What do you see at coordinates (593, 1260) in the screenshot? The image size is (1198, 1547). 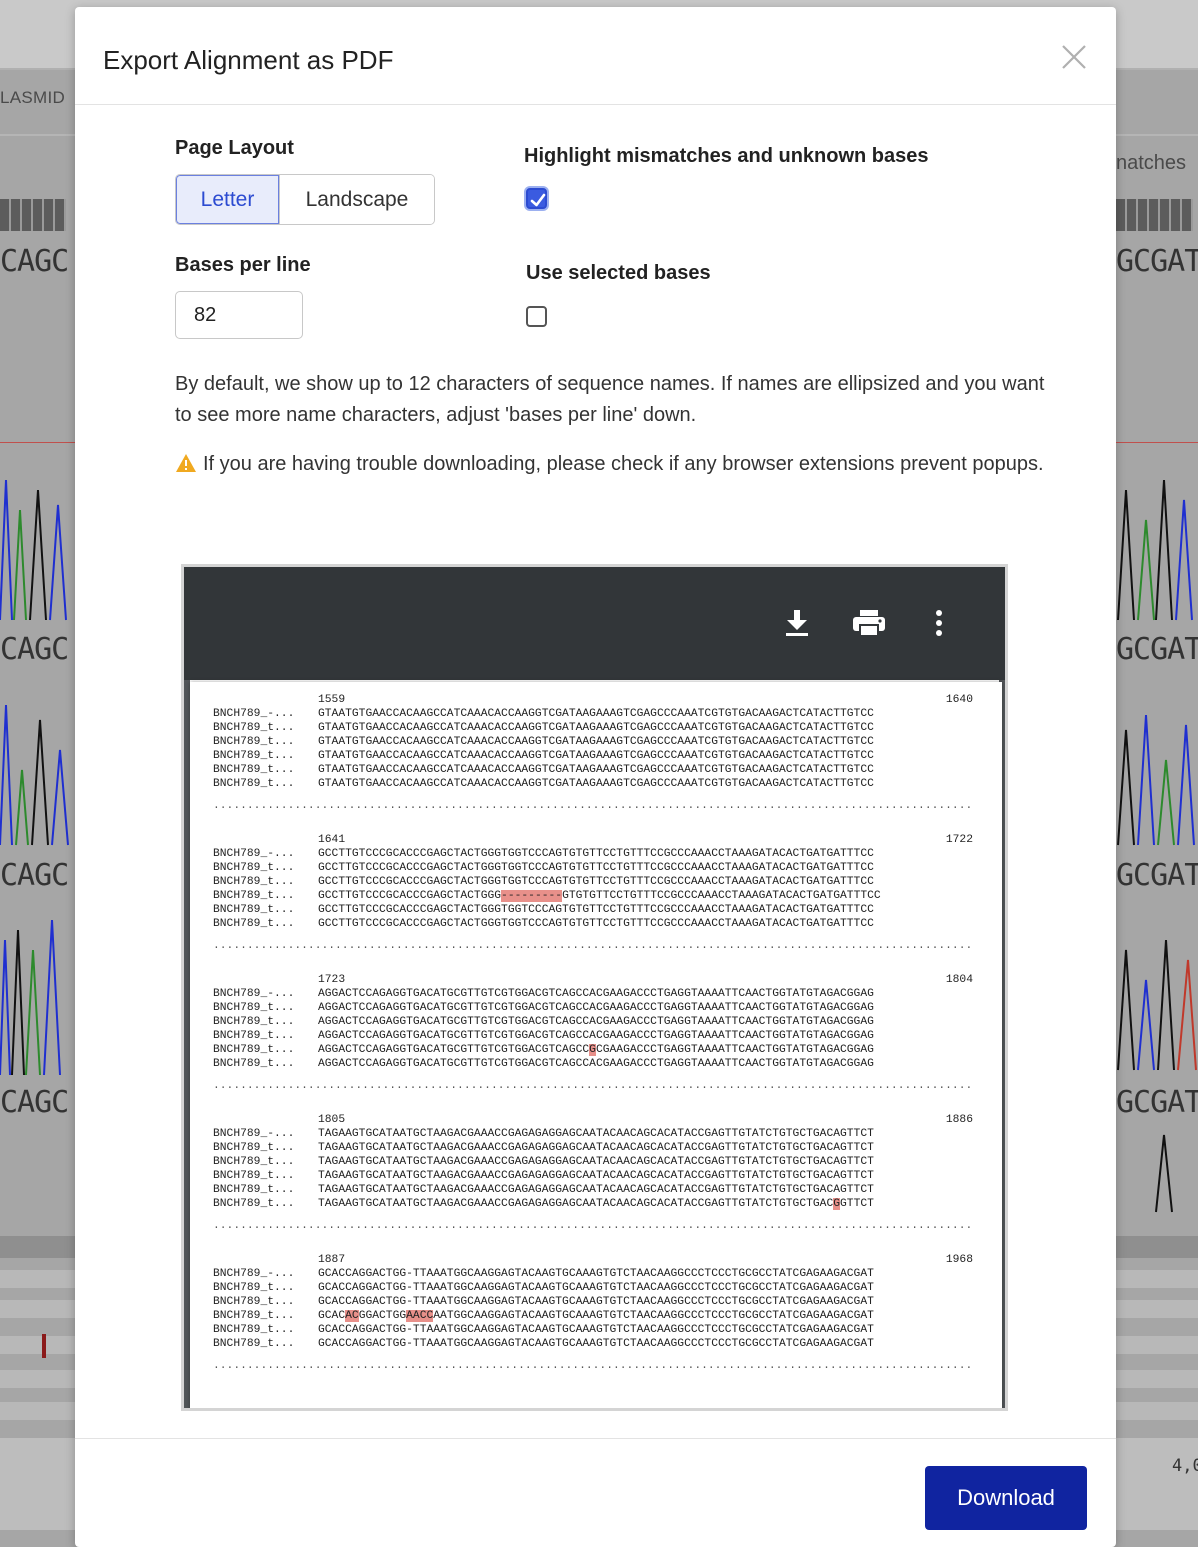 I see `position-row: 1887 1968` at bounding box center [593, 1260].